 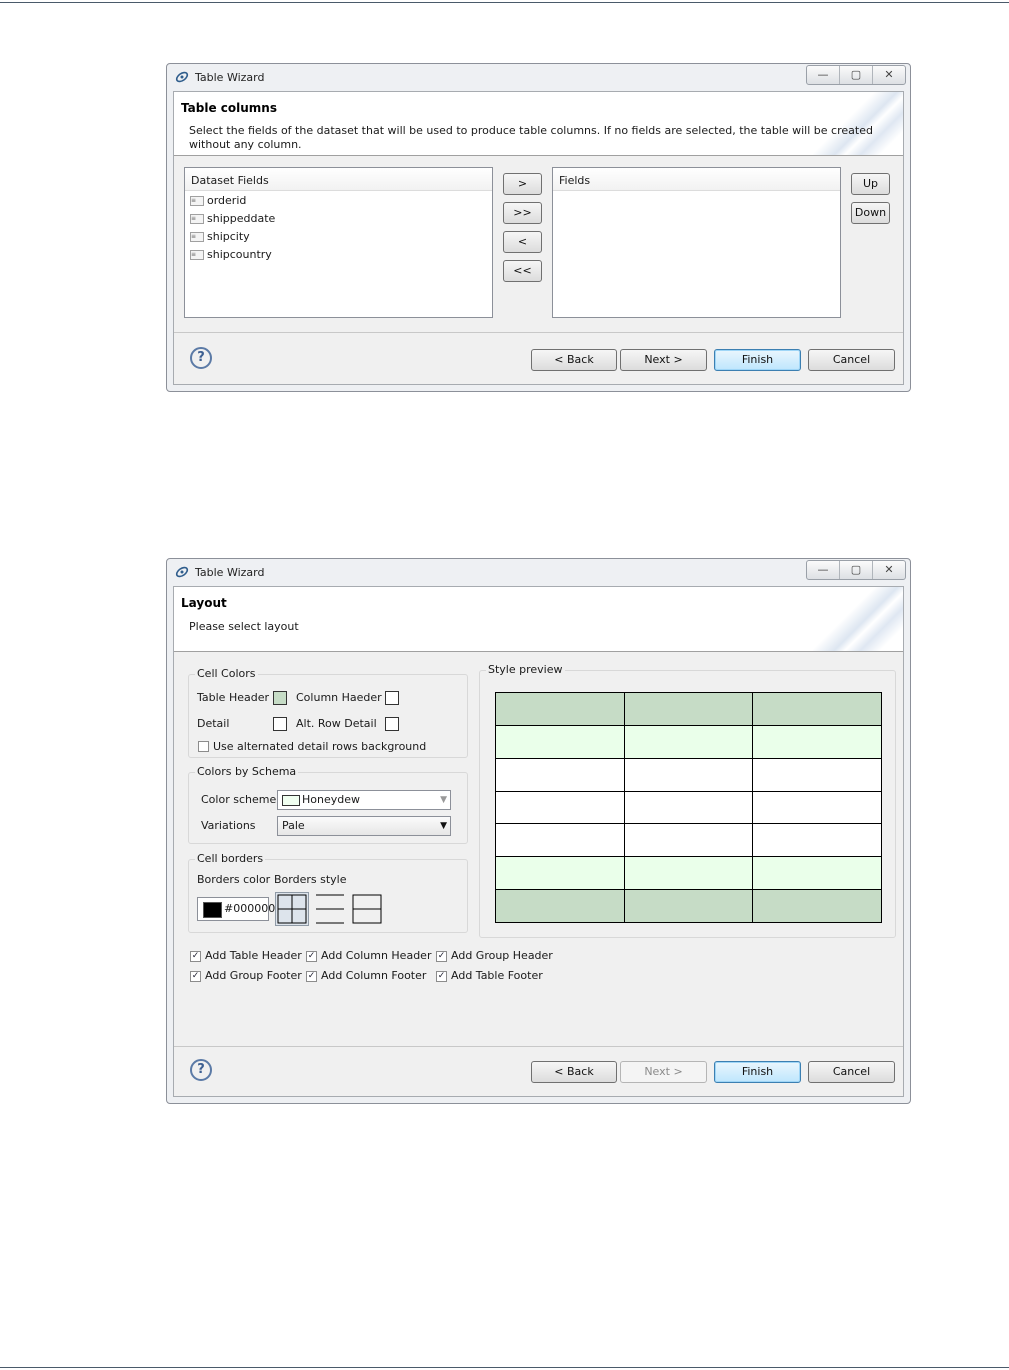 I want to click on column-header-label: Column Haeder, so click(x=339, y=697).